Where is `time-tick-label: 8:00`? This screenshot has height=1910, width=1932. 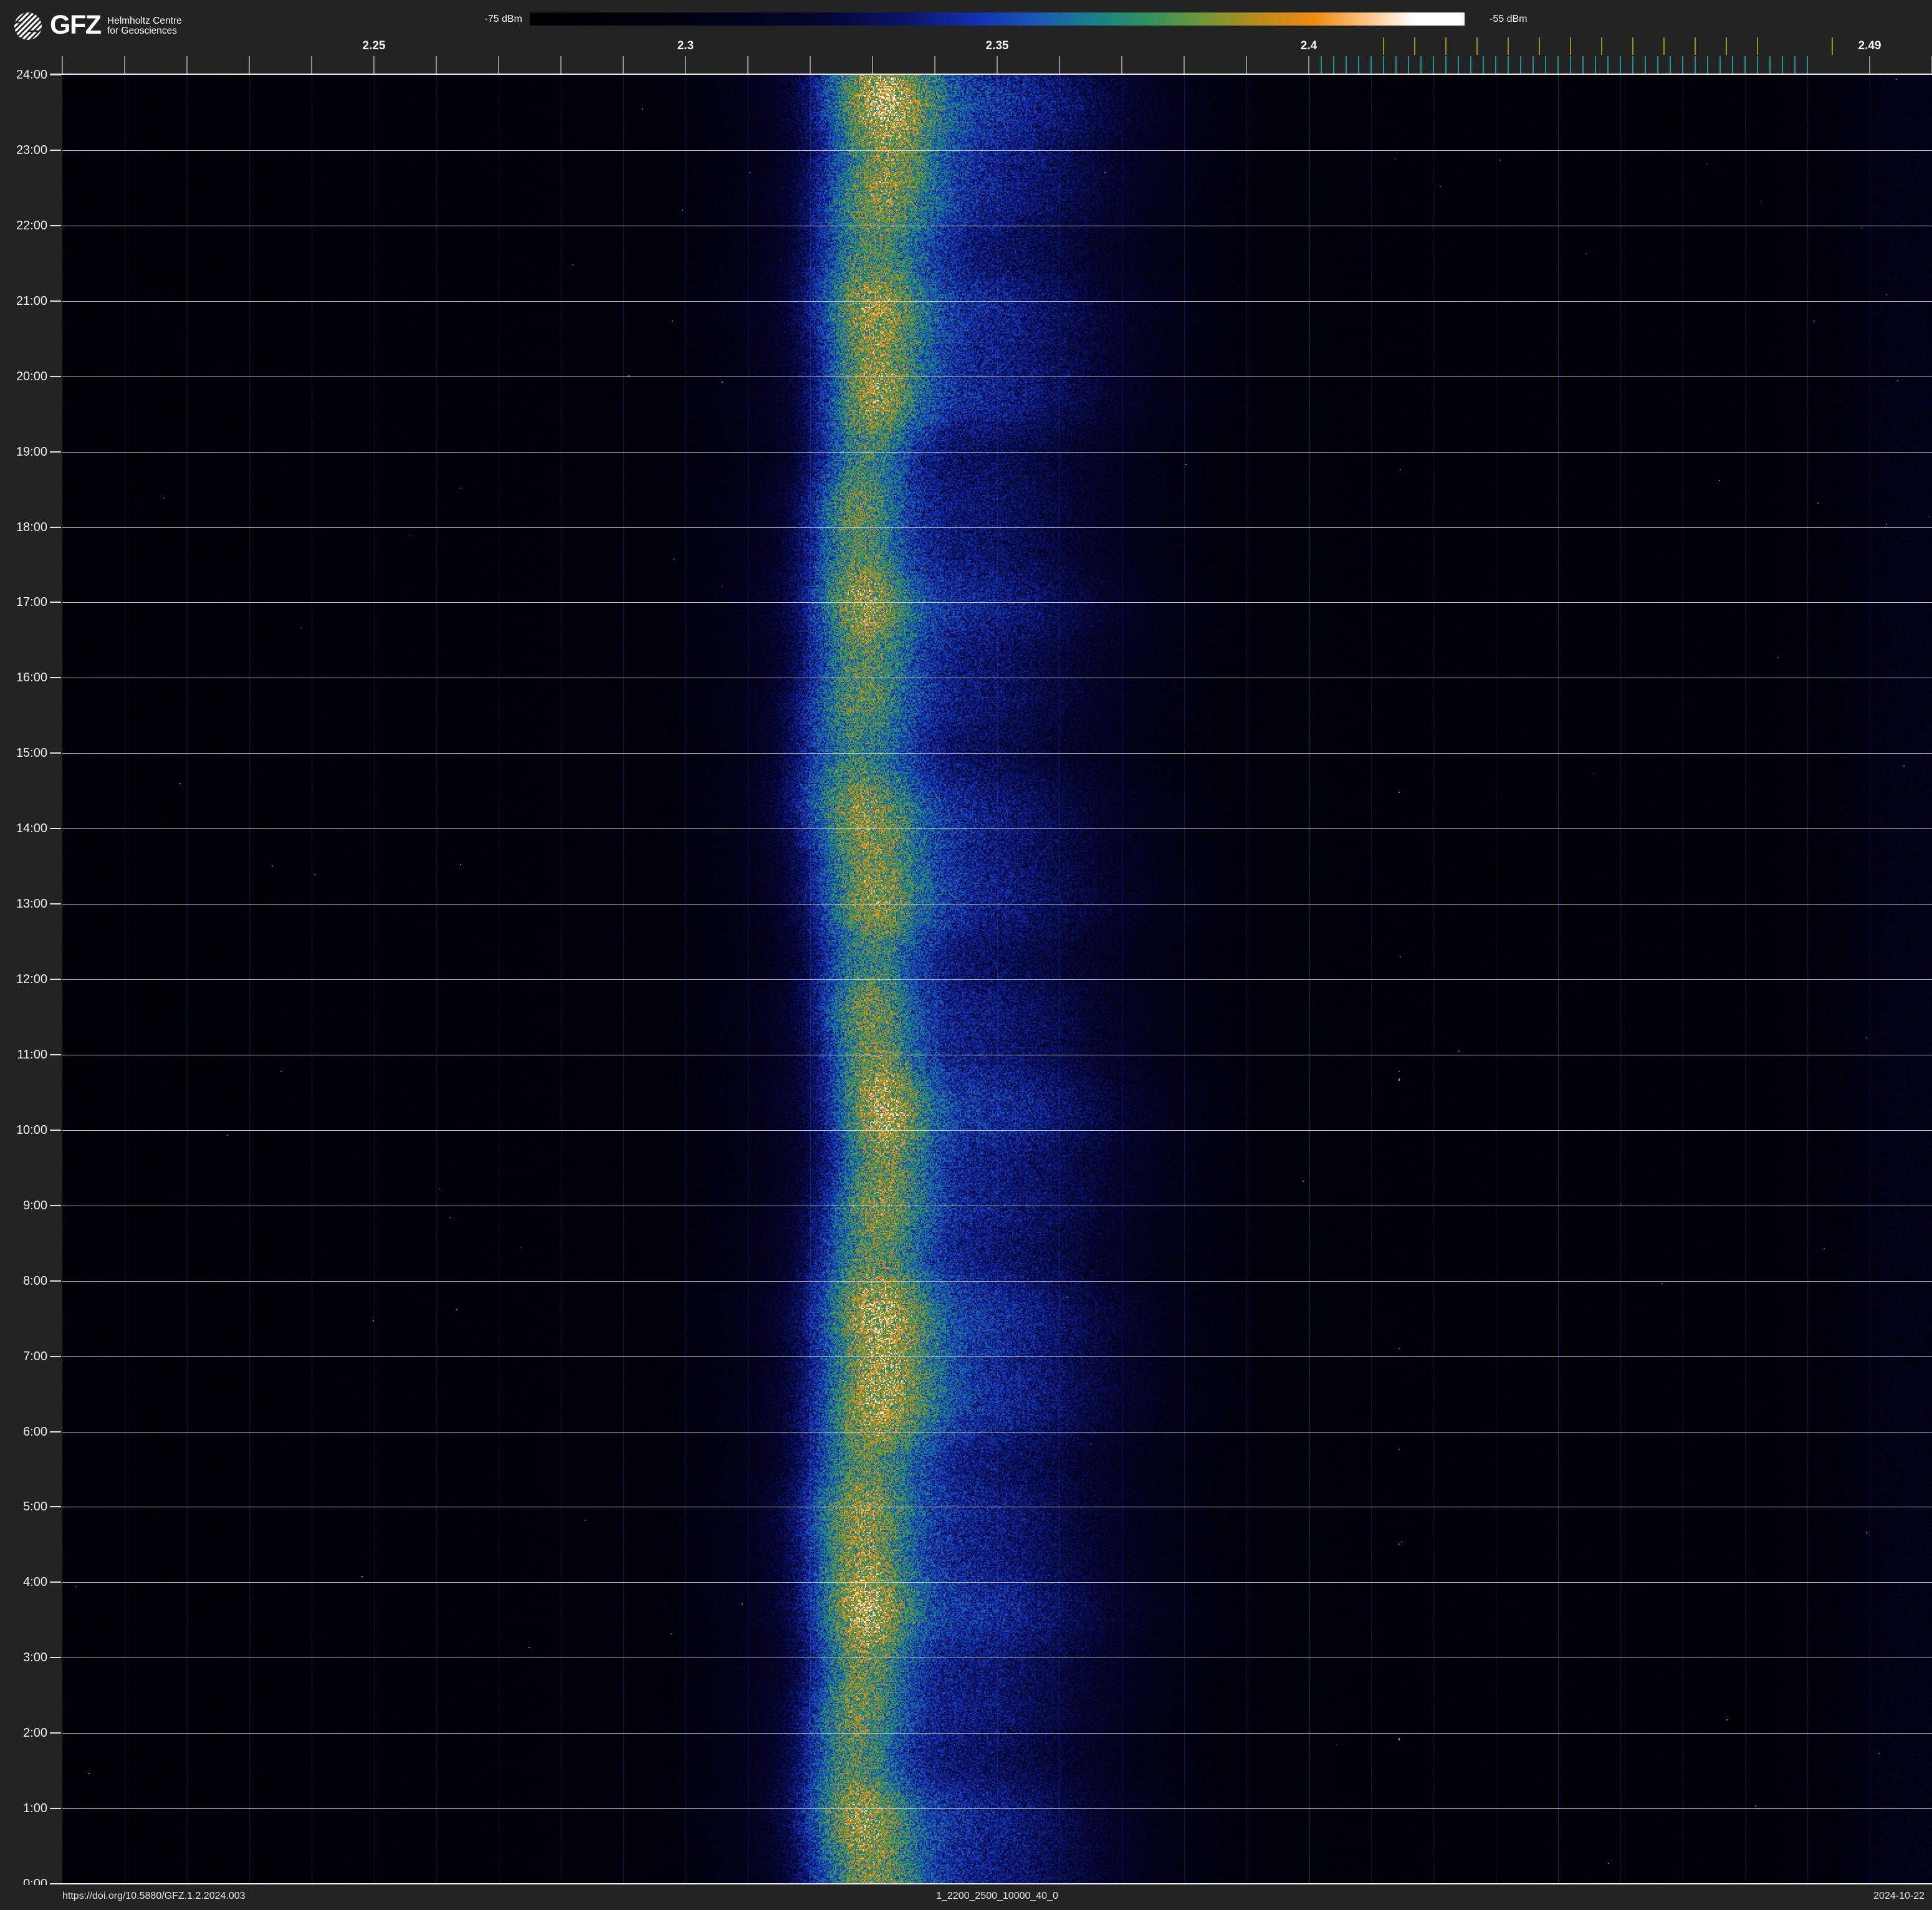
time-tick-label: 8:00 is located at coordinates (35, 1281).